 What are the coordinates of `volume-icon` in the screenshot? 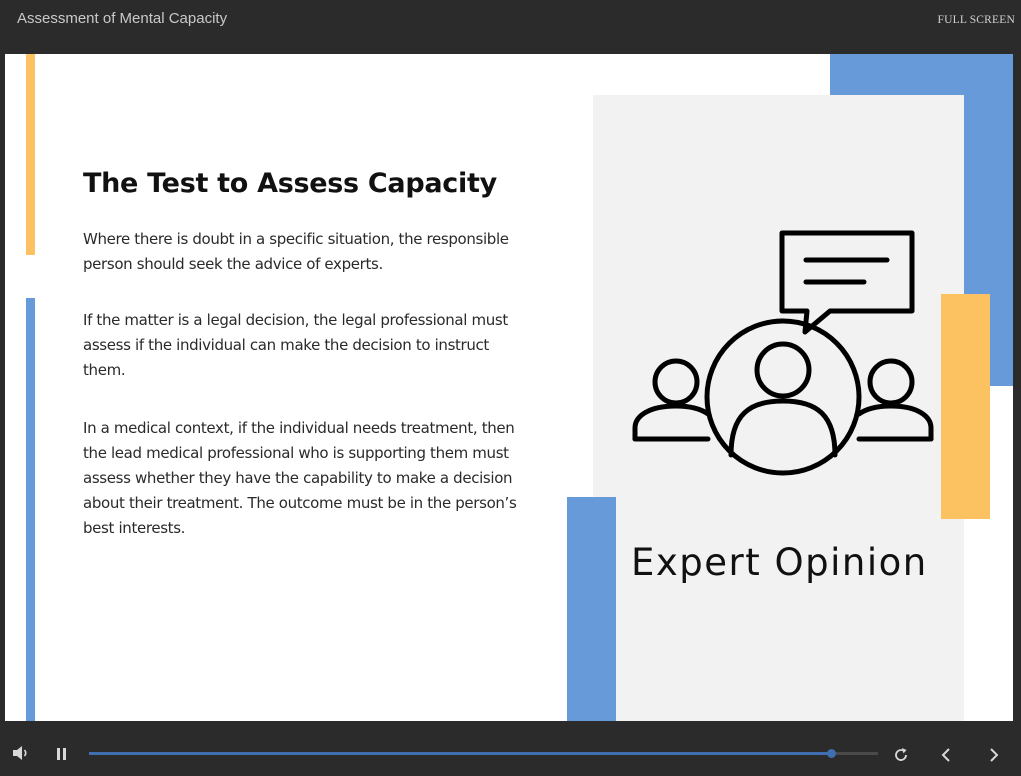 It's located at (21, 753).